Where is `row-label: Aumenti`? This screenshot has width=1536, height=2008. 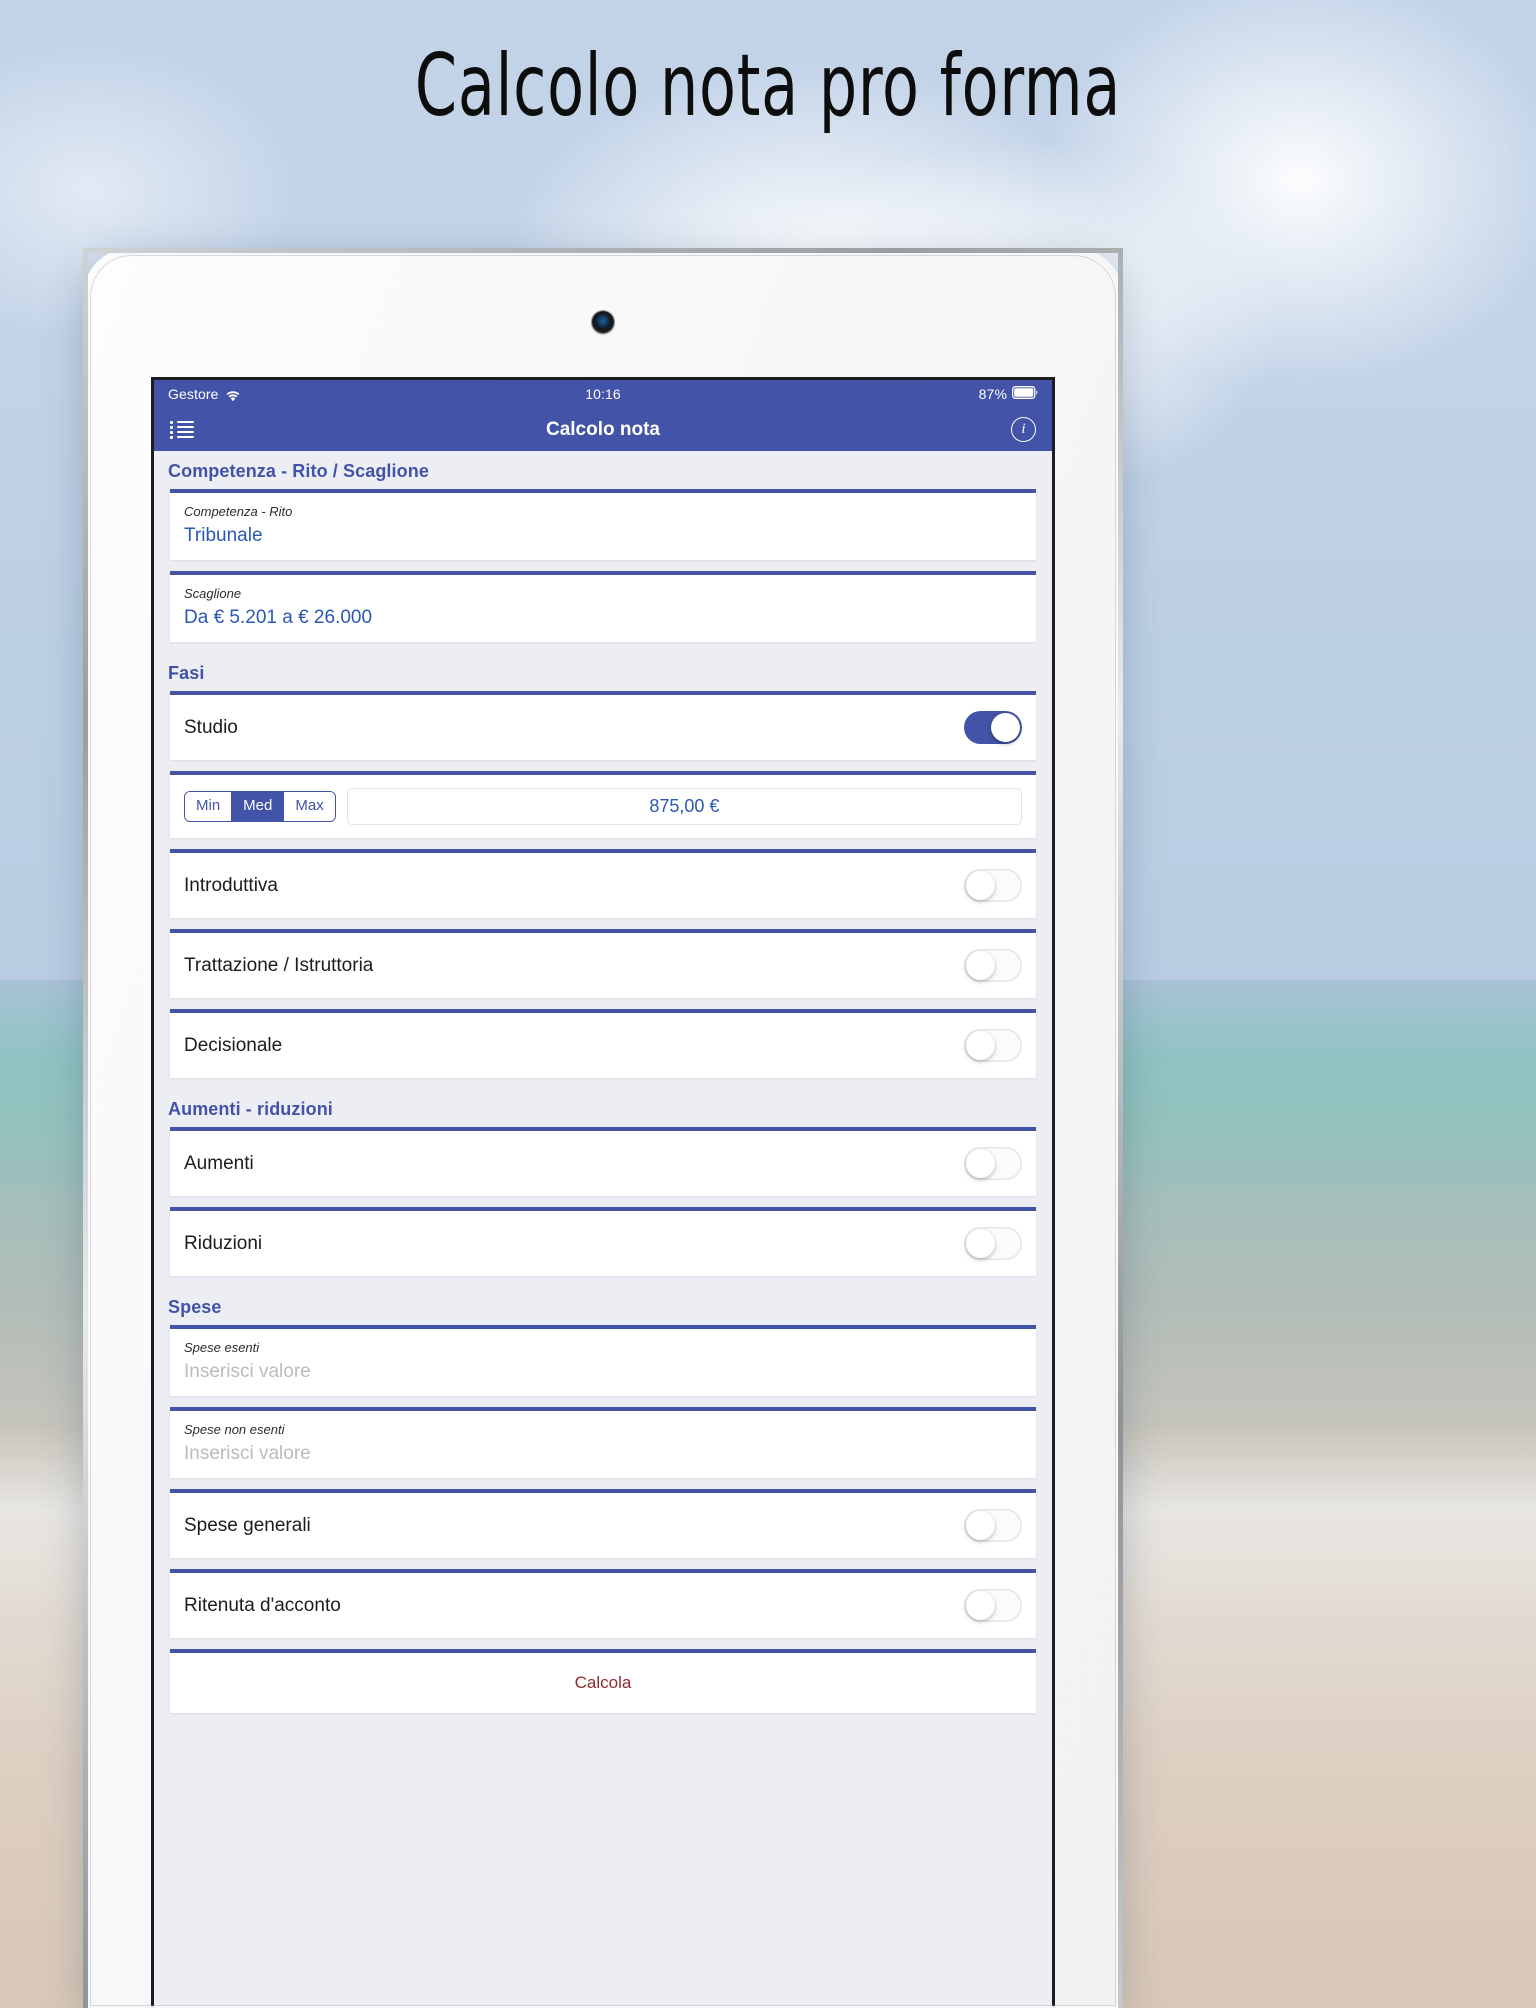 row-label: Aumenti is located at coordinates (219, 1163).